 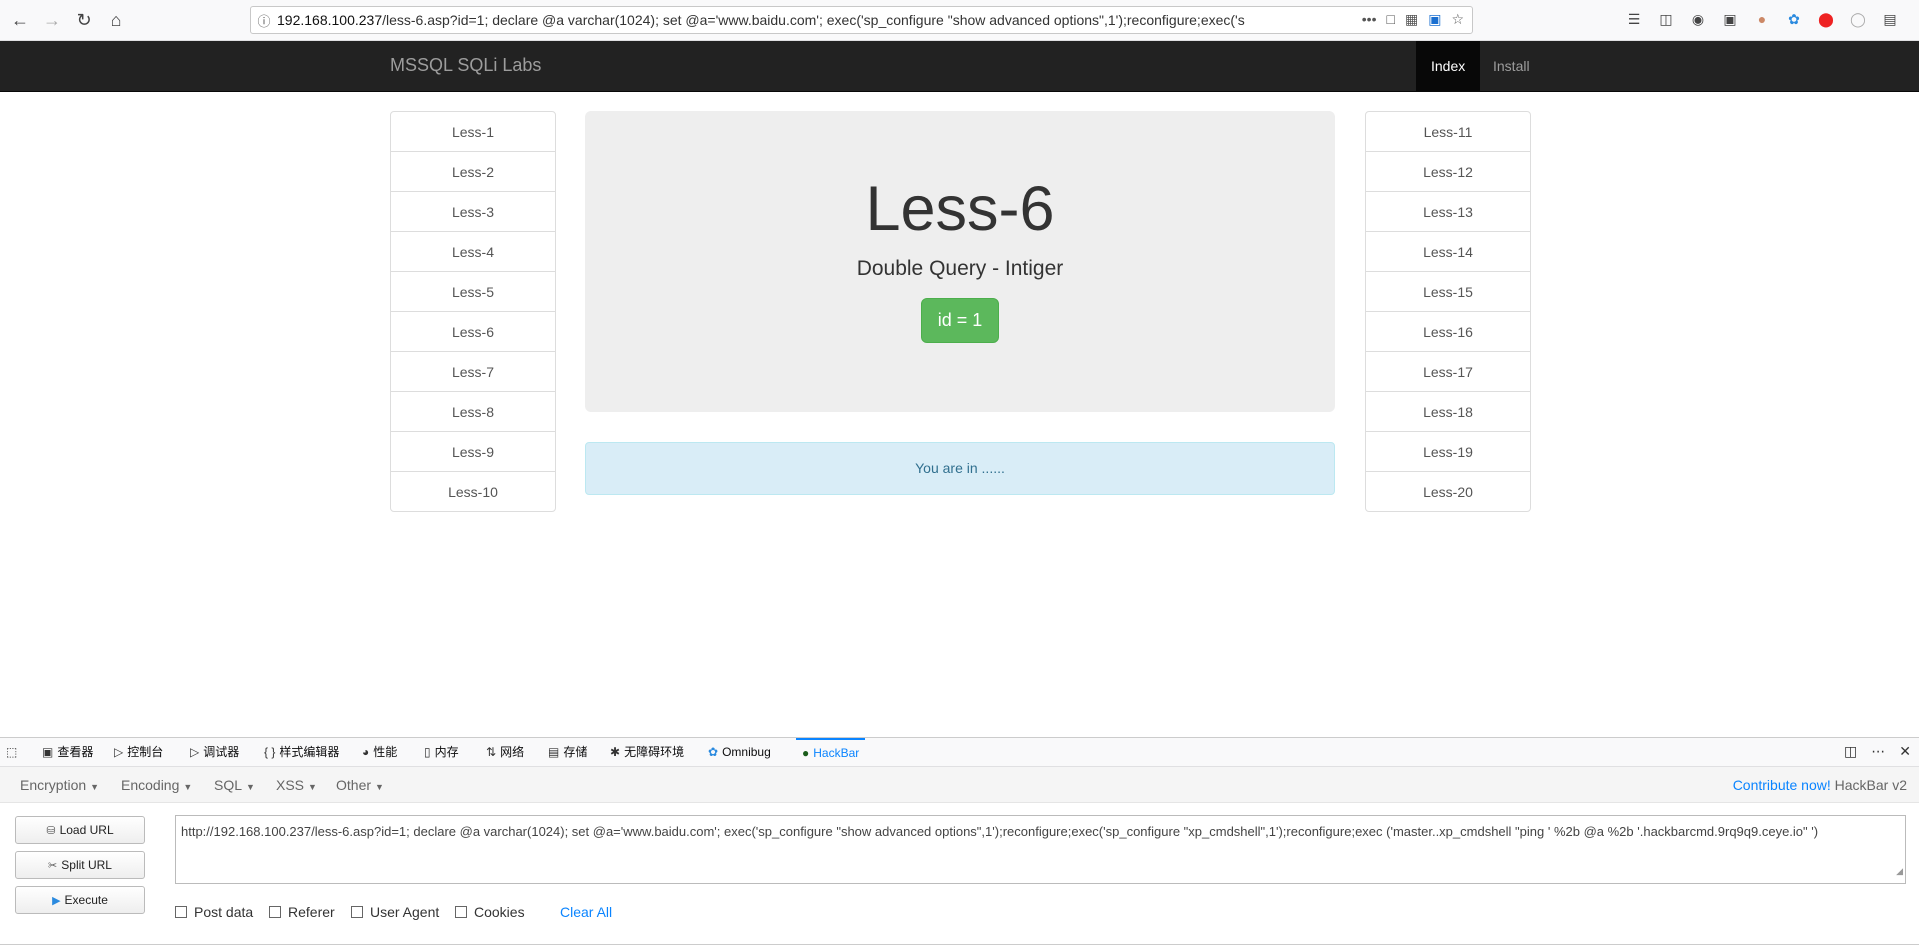 What do you see at coordinates (67, 752) in the screenshot?
I see `tab-inspector: ▣ 查看器` at bounding box center [67, 752].